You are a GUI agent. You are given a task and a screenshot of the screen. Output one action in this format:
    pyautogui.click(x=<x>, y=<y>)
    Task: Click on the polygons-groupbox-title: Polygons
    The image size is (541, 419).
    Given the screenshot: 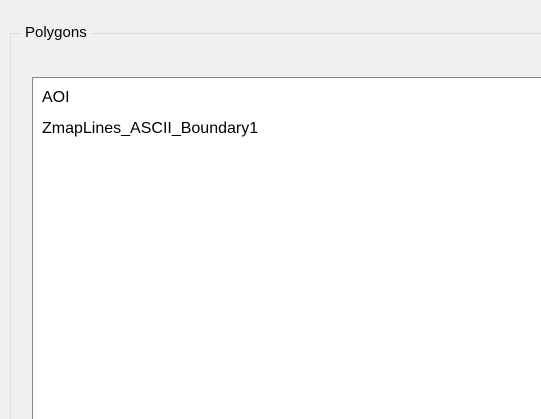 What is the action you would take?
    pyautogui.click(x=56, y=33)
    